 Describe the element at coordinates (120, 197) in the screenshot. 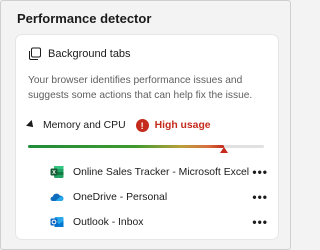

I see `tab-label: OneDrive - Personal` at that location.